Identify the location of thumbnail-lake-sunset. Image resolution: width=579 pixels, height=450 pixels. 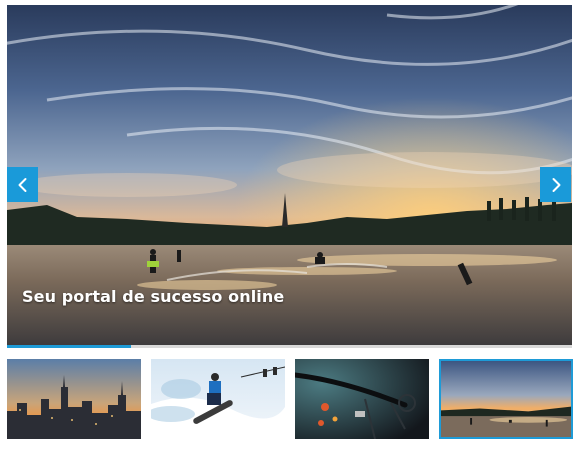
(506, 399).